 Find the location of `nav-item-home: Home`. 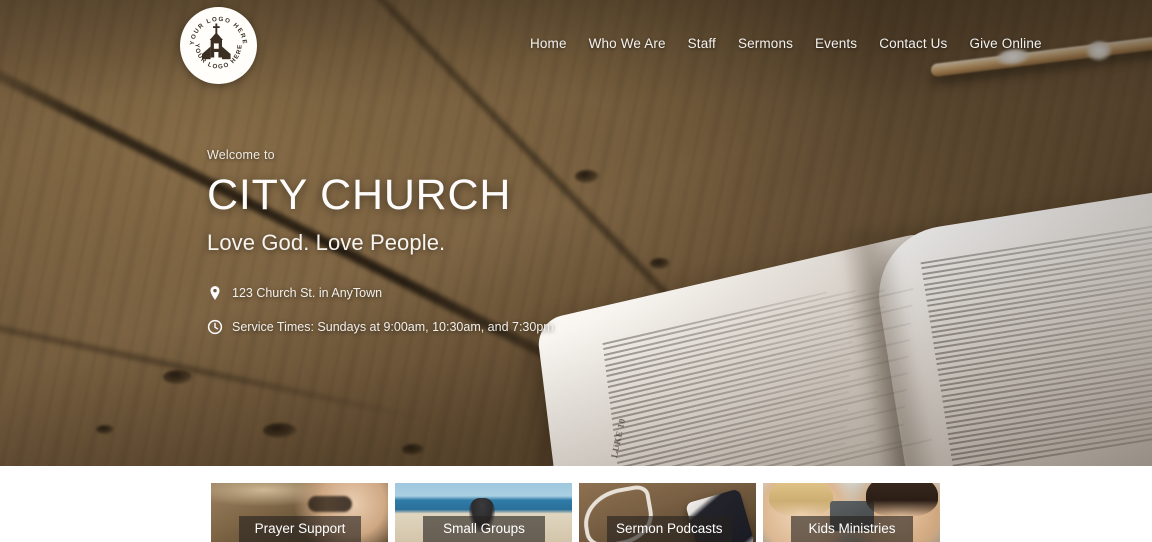

nav-item-home: Home is located at coordinates (548, 43).